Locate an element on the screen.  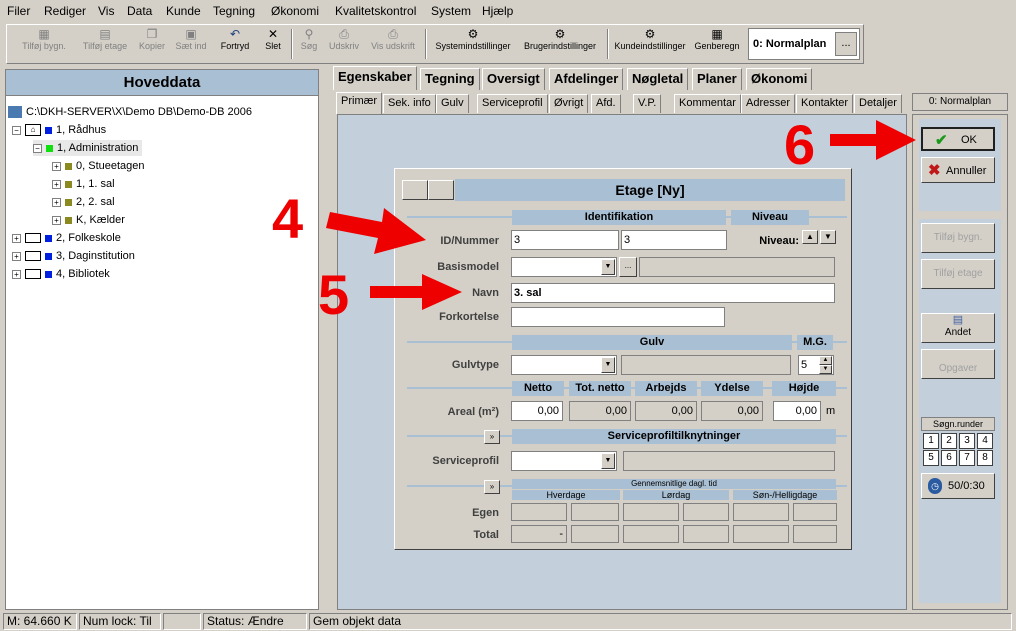
hojde-field: 0,00 is located at coordinates (797, 411).